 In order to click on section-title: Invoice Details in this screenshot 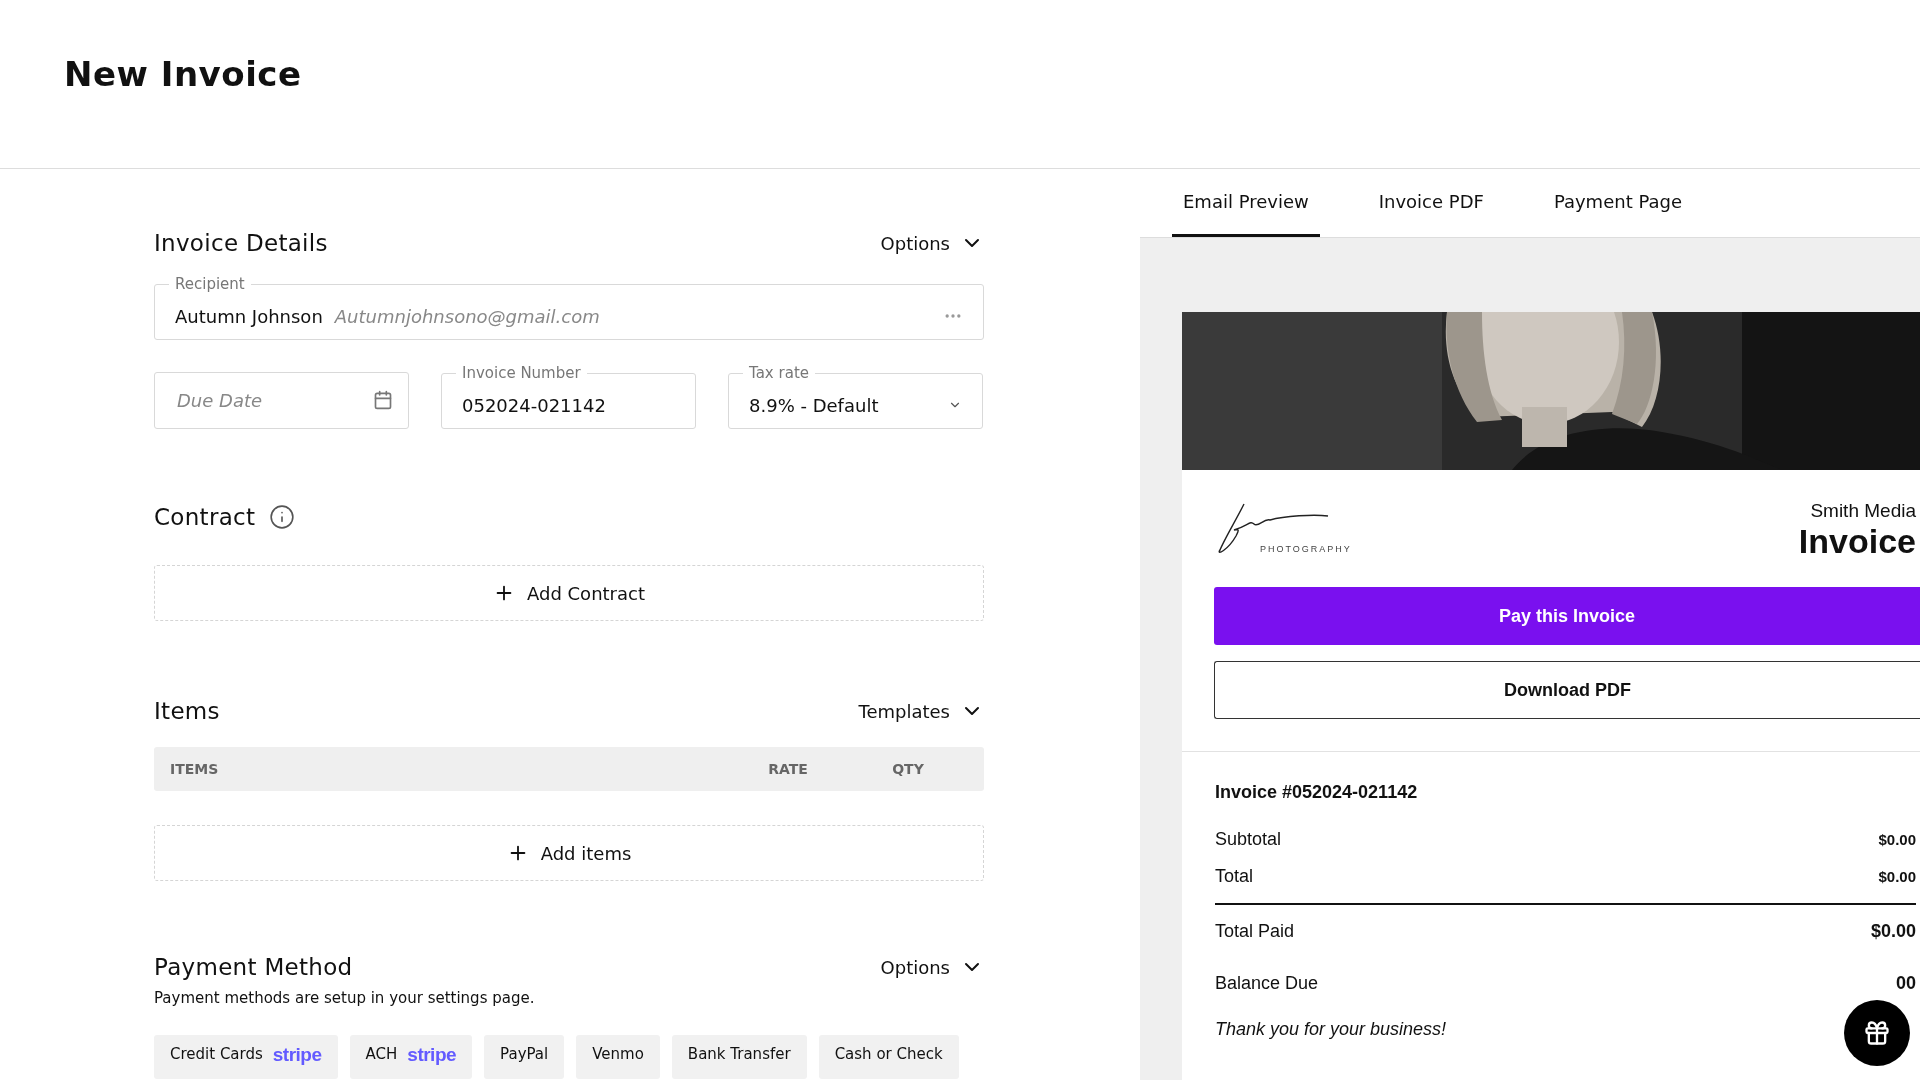, I will do `click(241, 243)`.